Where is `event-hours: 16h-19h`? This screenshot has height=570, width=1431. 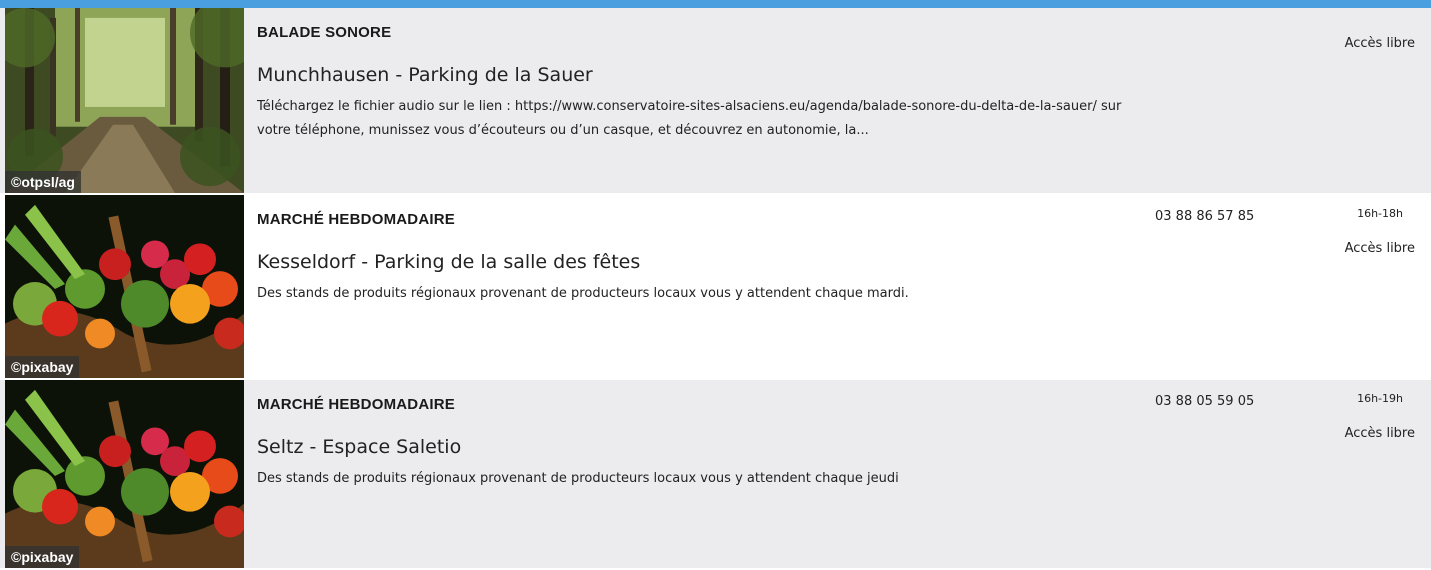 event-hours: 16h-19h is located at coordinates (1380, 398).